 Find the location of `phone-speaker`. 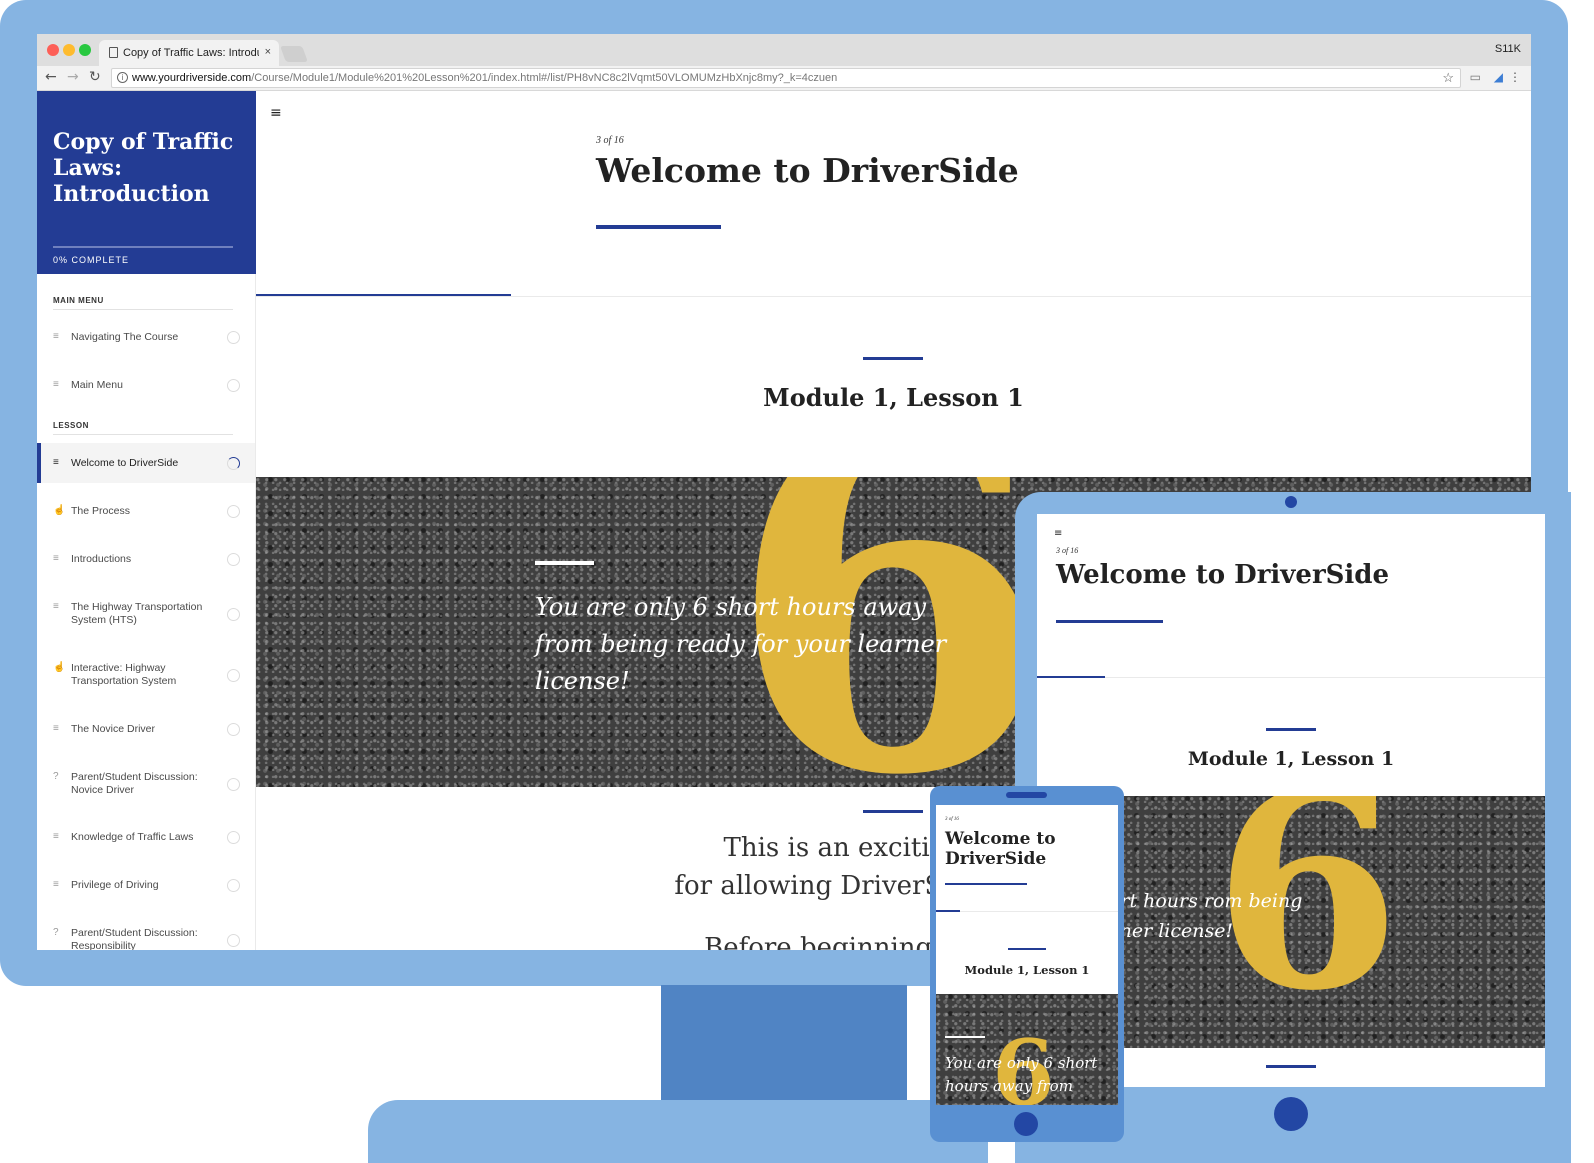

phone-speaker is located at coordinates (1026, 795).